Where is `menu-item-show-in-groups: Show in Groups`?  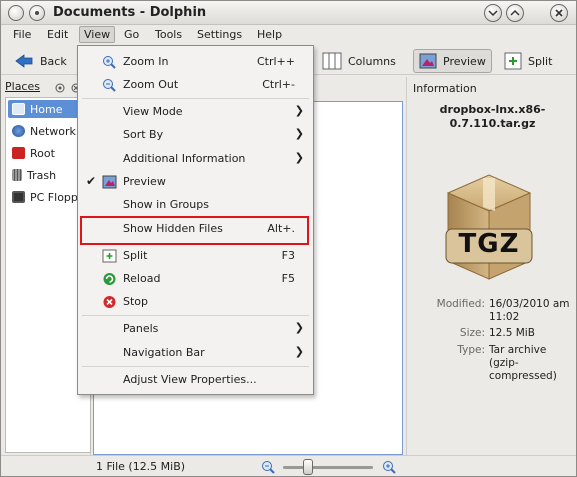 menu-item-show-in-groups: Show in Groups is located at coordinates (195, 205).